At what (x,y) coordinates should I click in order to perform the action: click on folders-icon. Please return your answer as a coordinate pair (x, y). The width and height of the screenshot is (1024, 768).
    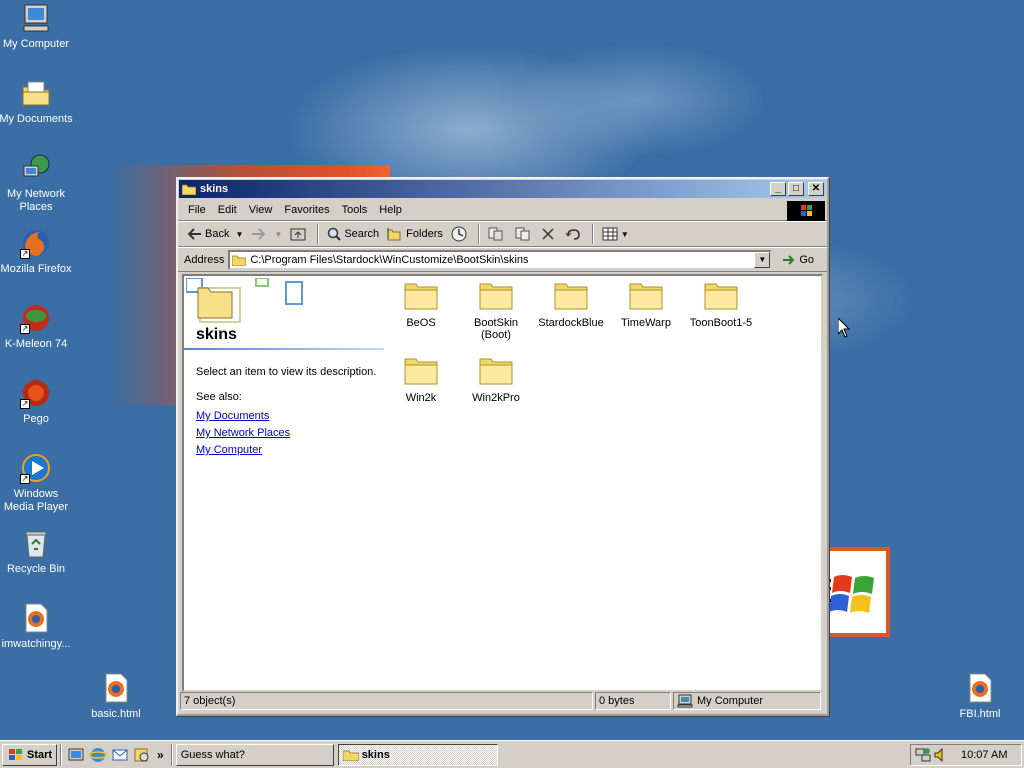
    Looking at the image, I should click on (394, 234).